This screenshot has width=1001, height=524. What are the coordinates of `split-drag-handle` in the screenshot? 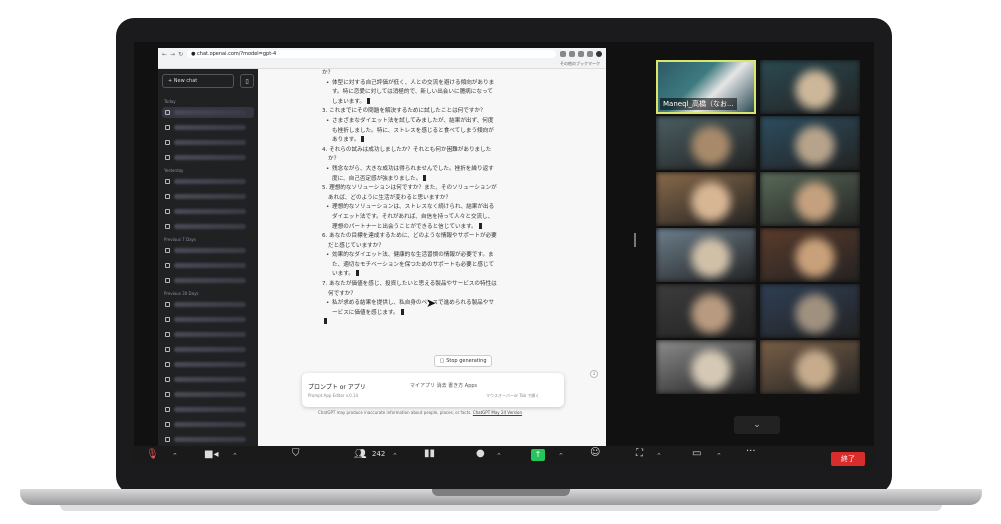 It's located at (635, 240).